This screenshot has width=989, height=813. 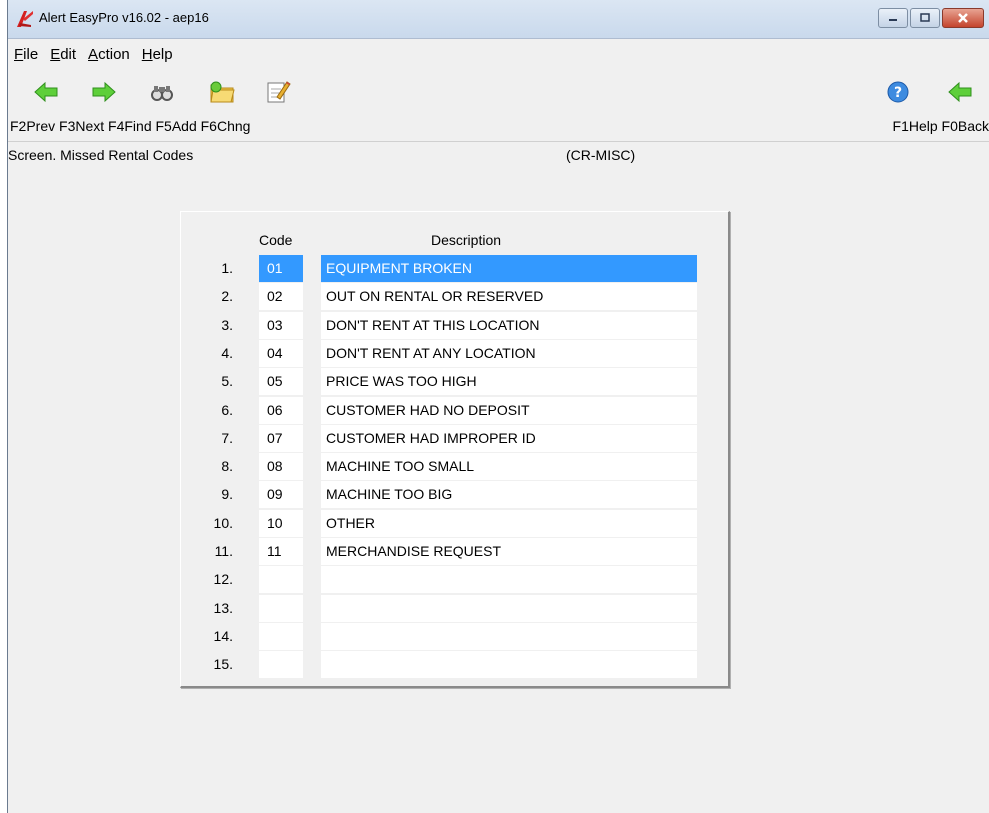 What do you see at coordinates (281, 268) in the screenshot?
I see `code-field: 01` at bounding box center [281, 268].